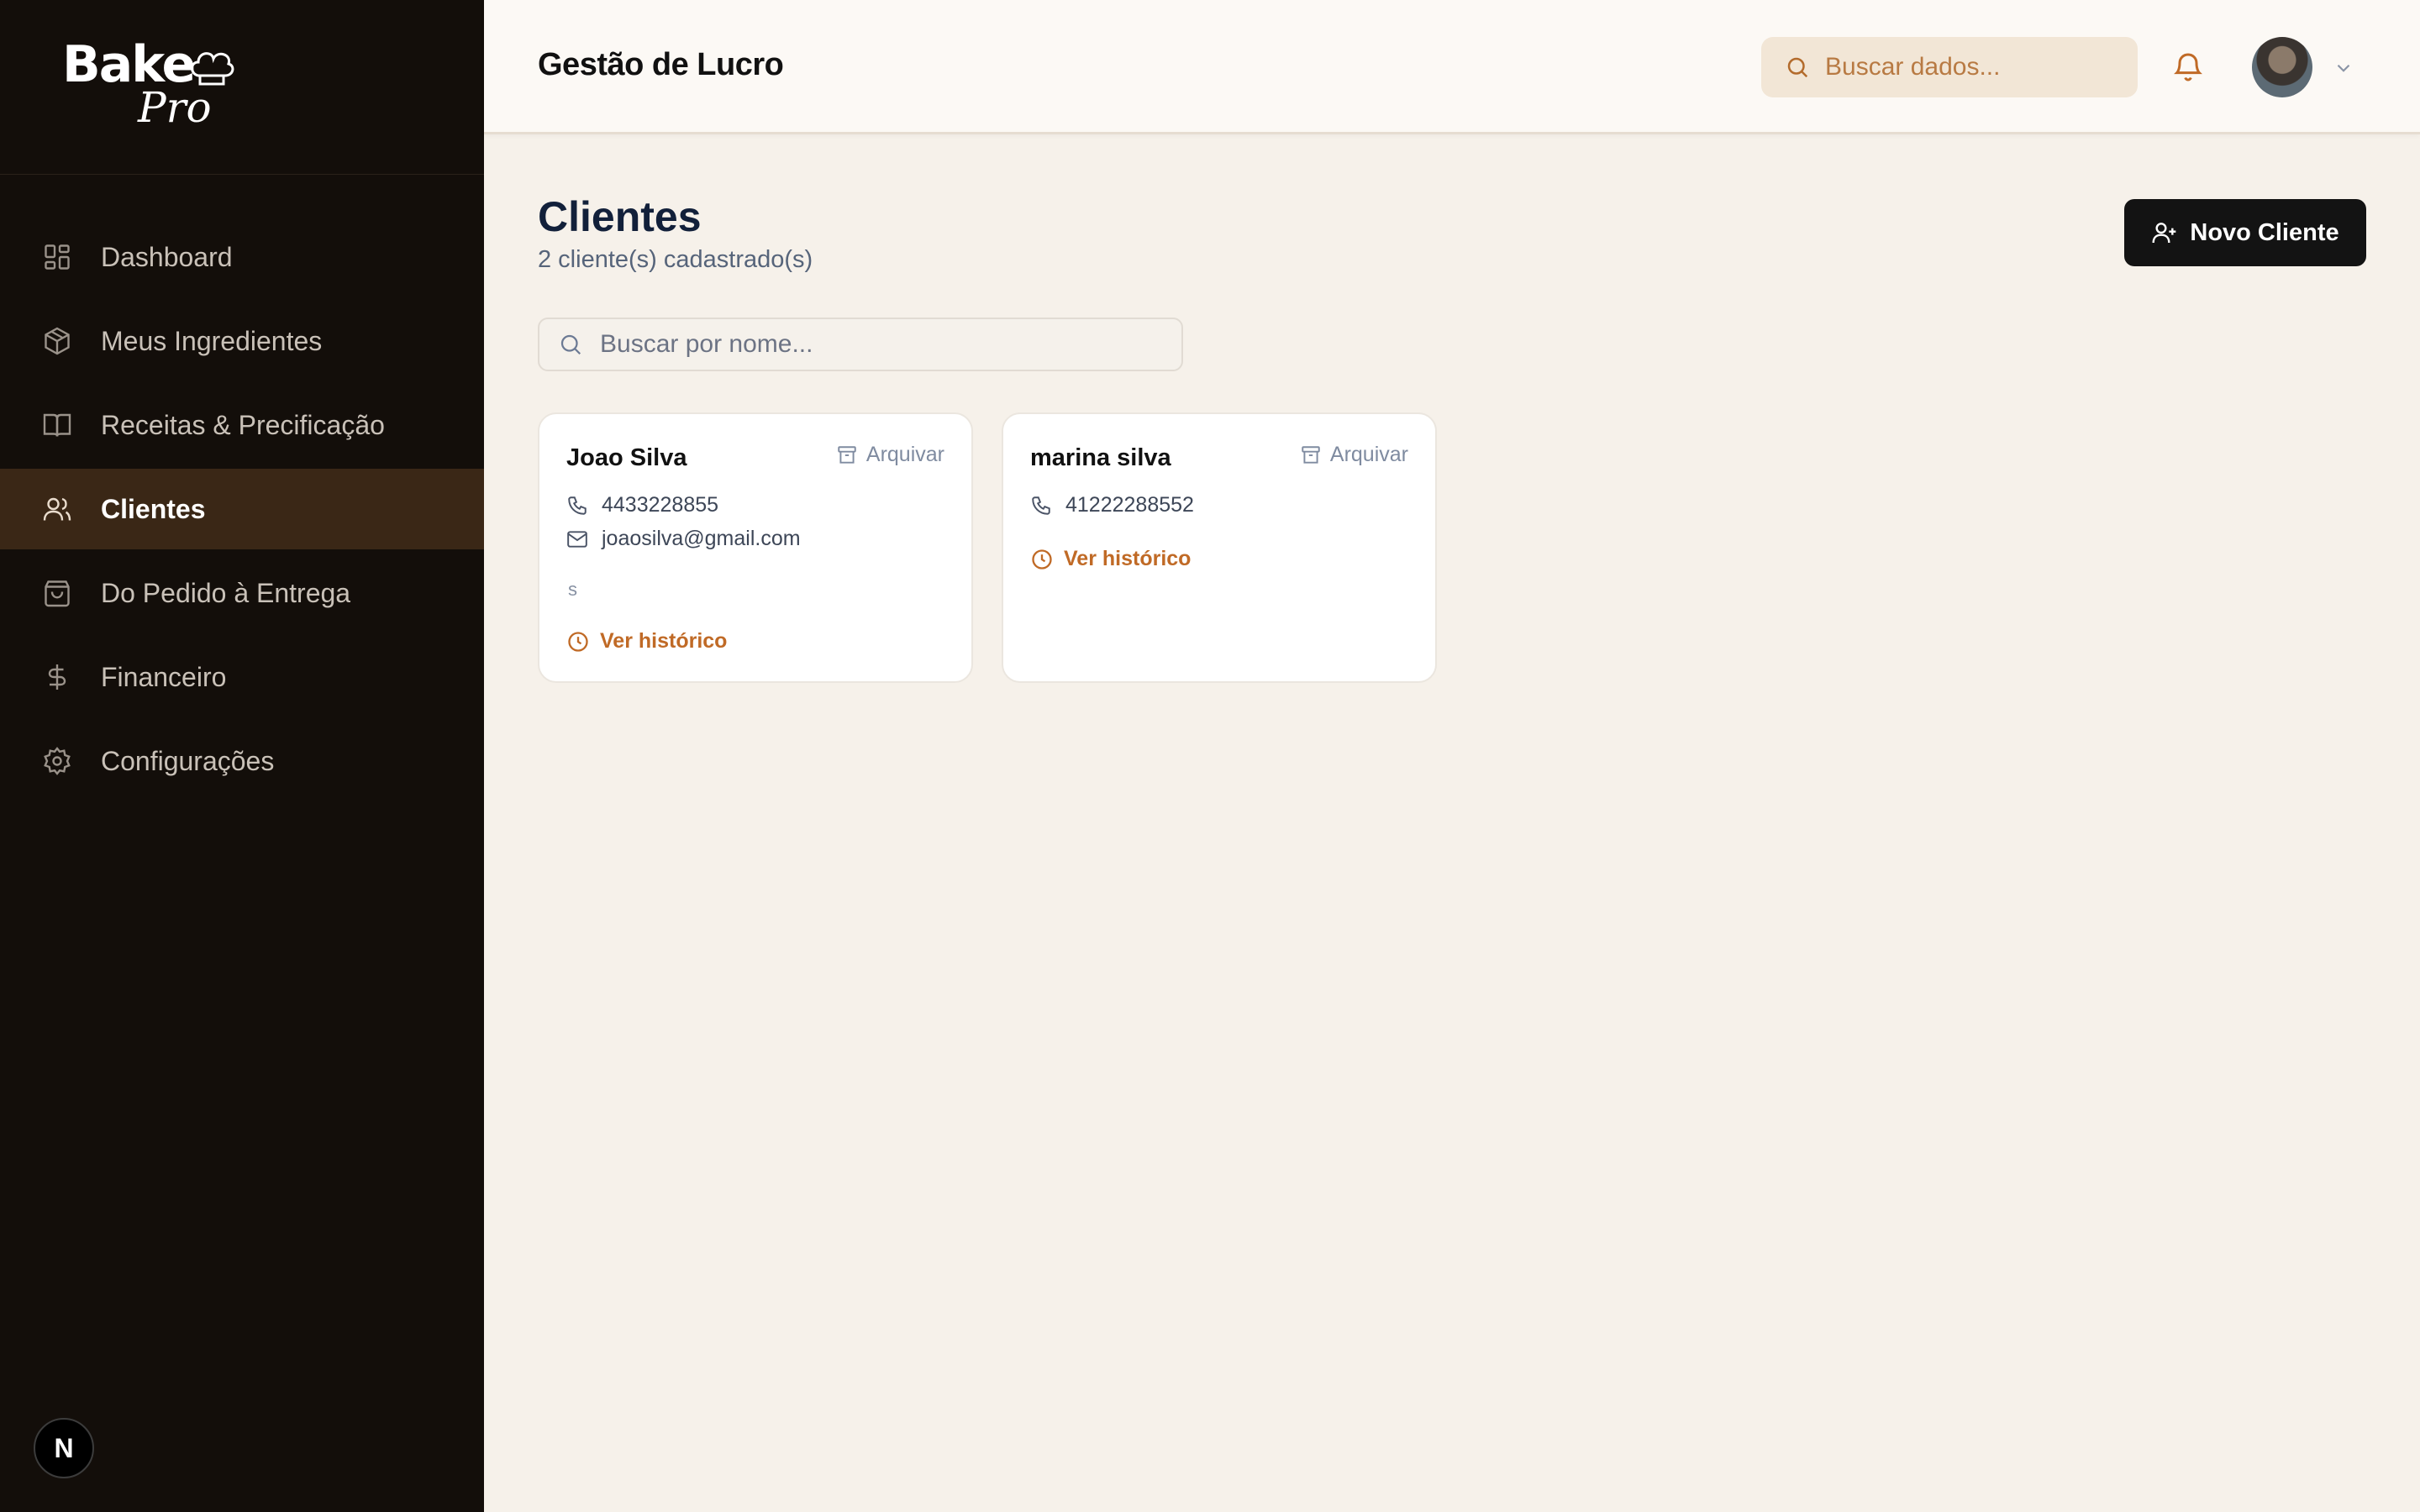 This screenshot has width=2420, height=1512. I want to click on client-name: marina silva, so click(1101, 457).